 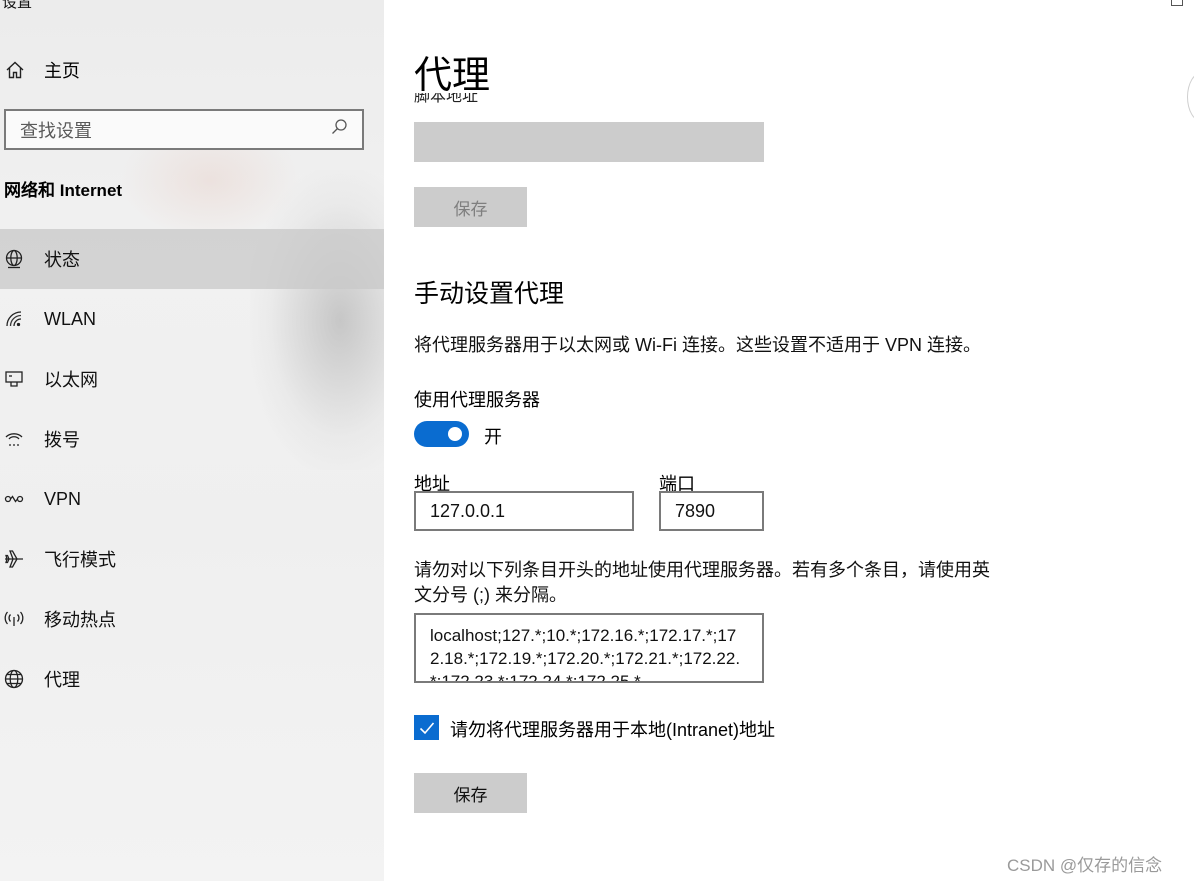 I want to click on watermark-text: CSDN @仅存的信念, so click(x=1085, y=865).